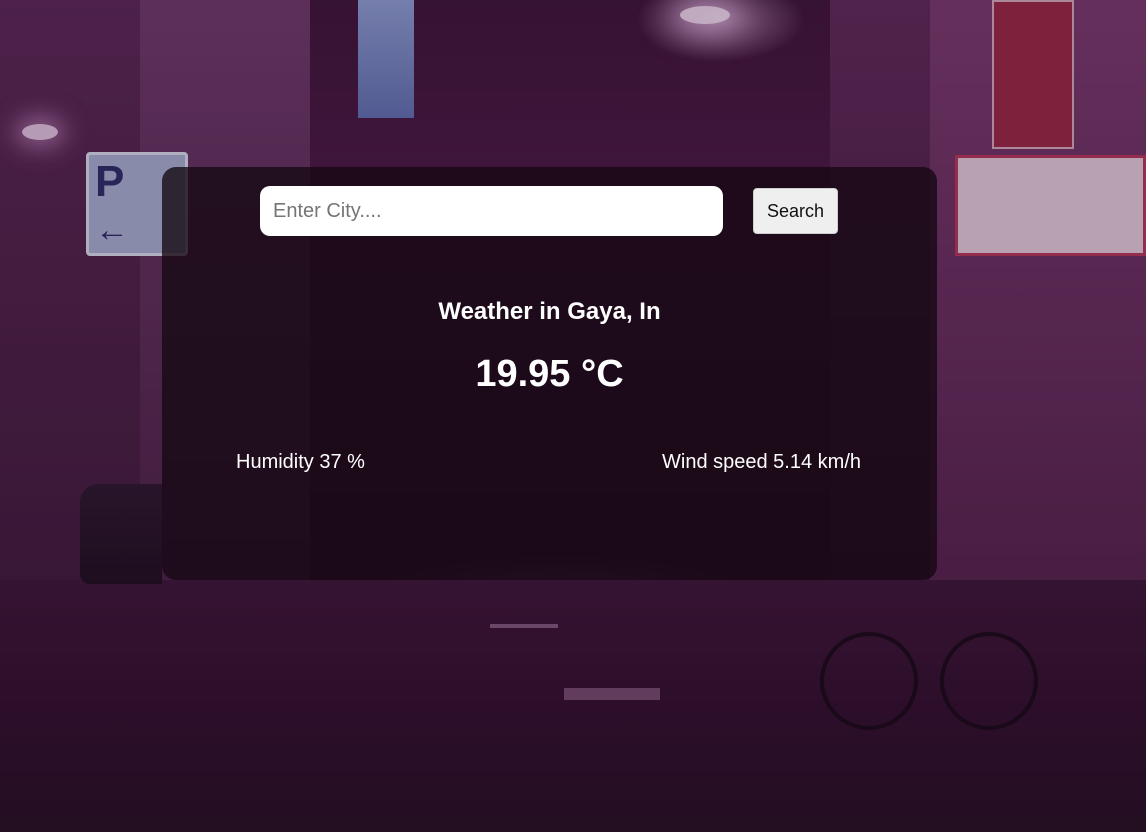  What do you see at coordinates (549, 311) in the screenshot?
I see `weather-location-title: Weather in Gaya, In` at bounding box center [549, 311].